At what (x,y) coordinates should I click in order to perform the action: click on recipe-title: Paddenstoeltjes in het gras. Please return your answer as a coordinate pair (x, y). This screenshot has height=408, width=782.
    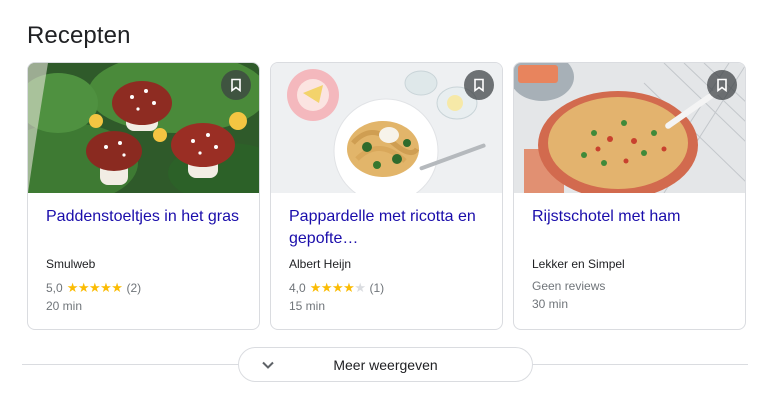
    Looking at the image, I should click on (145, 228).